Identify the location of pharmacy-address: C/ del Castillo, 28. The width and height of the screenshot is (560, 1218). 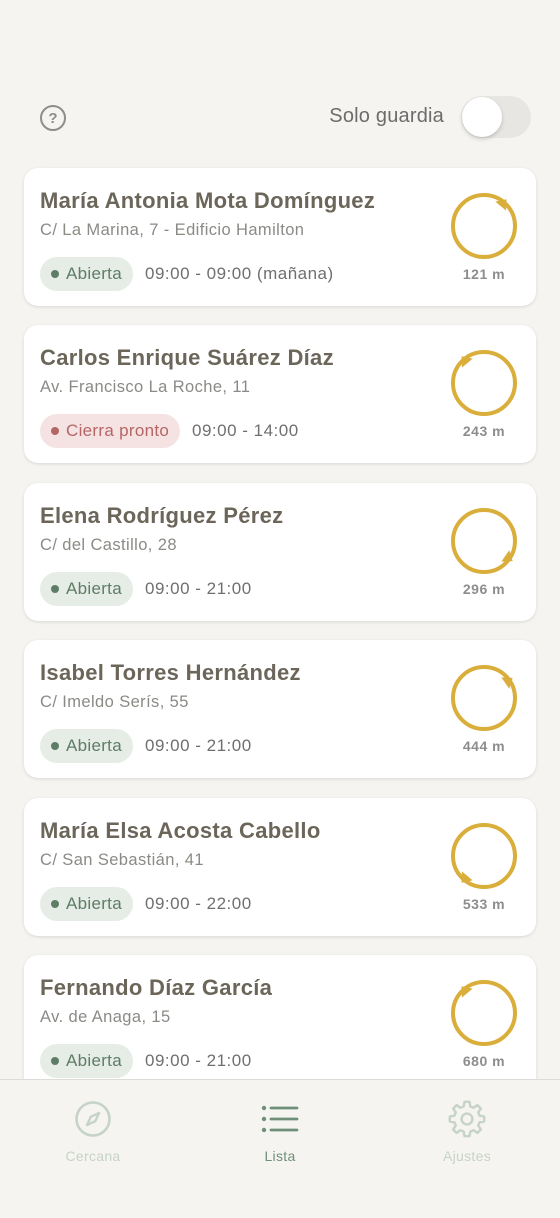
(108, 544).